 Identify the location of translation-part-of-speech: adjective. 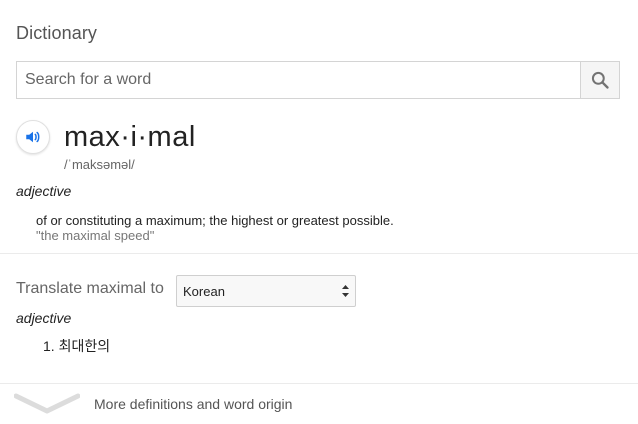
(44, 318).